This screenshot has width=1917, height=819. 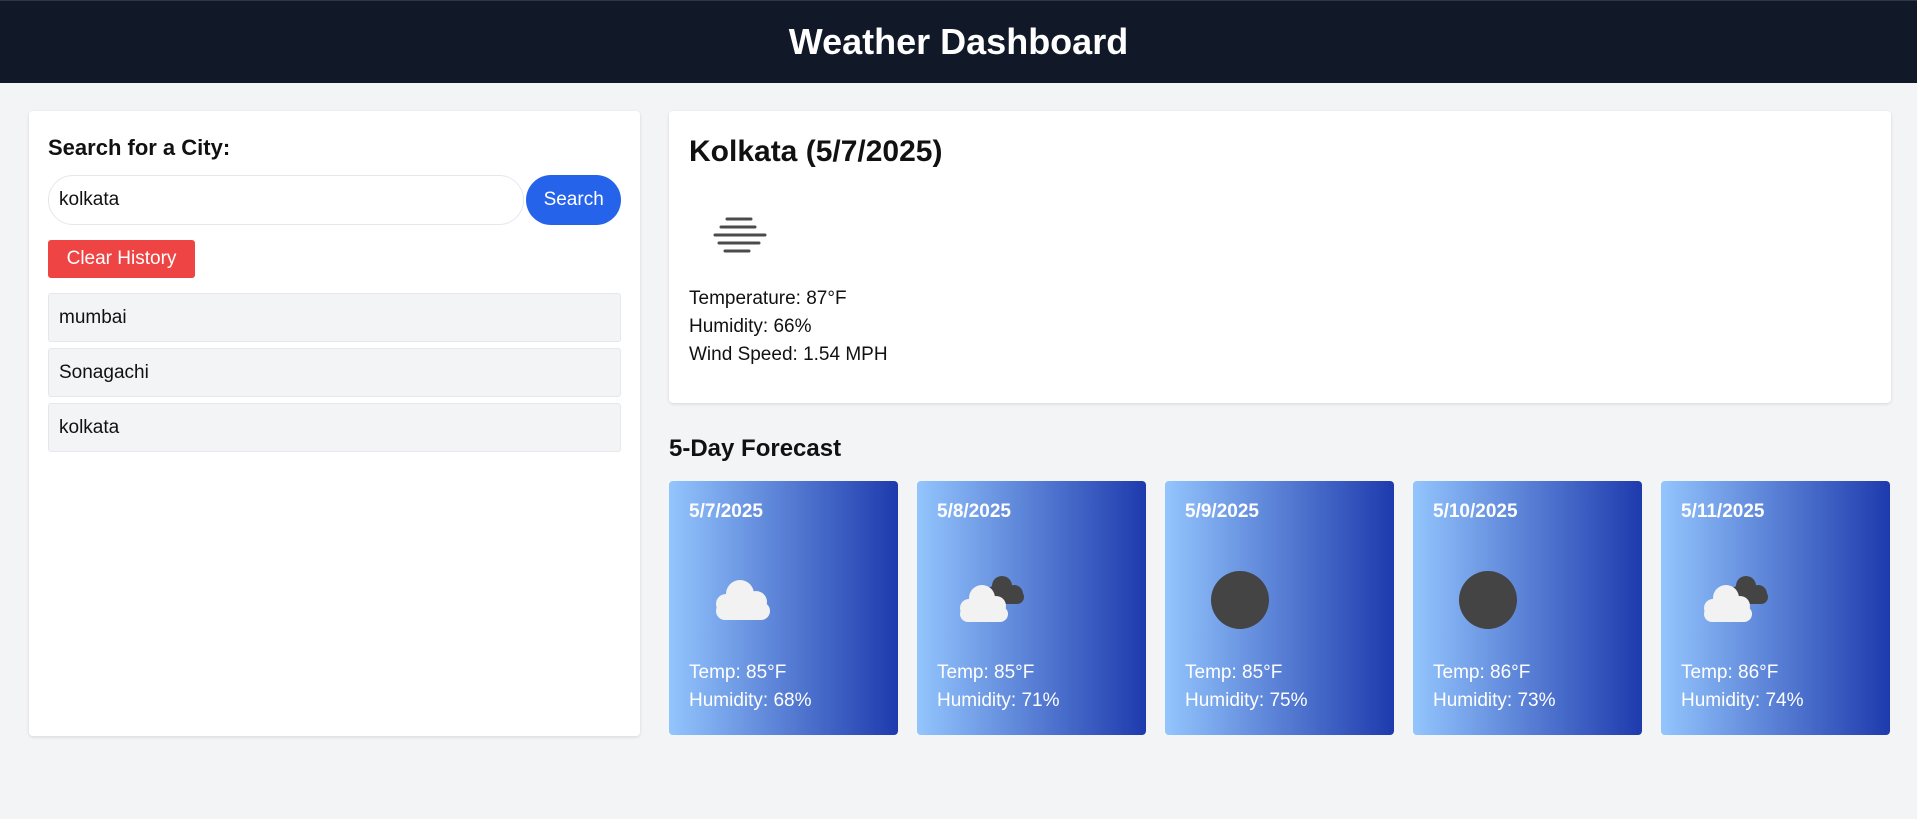 I want to click on forecast-card: 5/8/2025 Temp: 85°F Humidity: 71%, so click(x=1031, y=608).